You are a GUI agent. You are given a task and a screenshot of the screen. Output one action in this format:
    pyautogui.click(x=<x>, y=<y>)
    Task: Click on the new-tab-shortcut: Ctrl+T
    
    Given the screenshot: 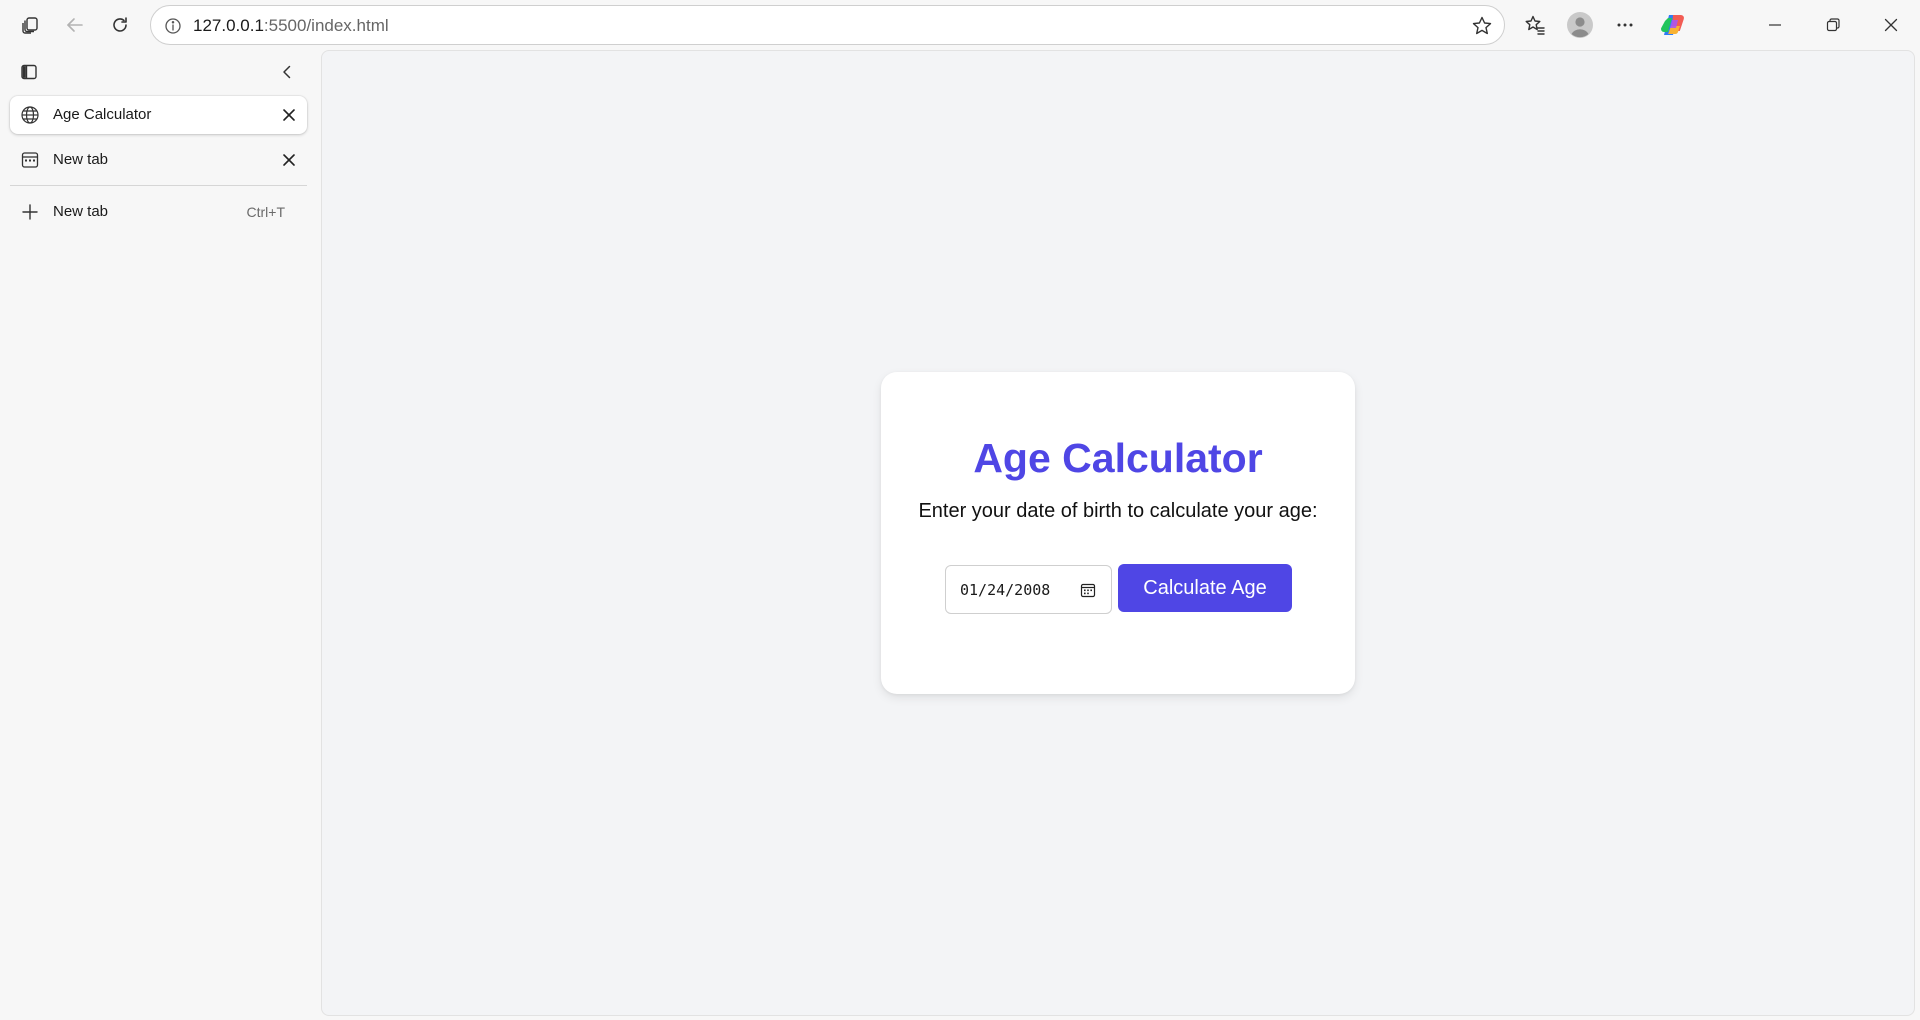 What is the action you would take?
    pyautogui.click(x=266, y=212)
    